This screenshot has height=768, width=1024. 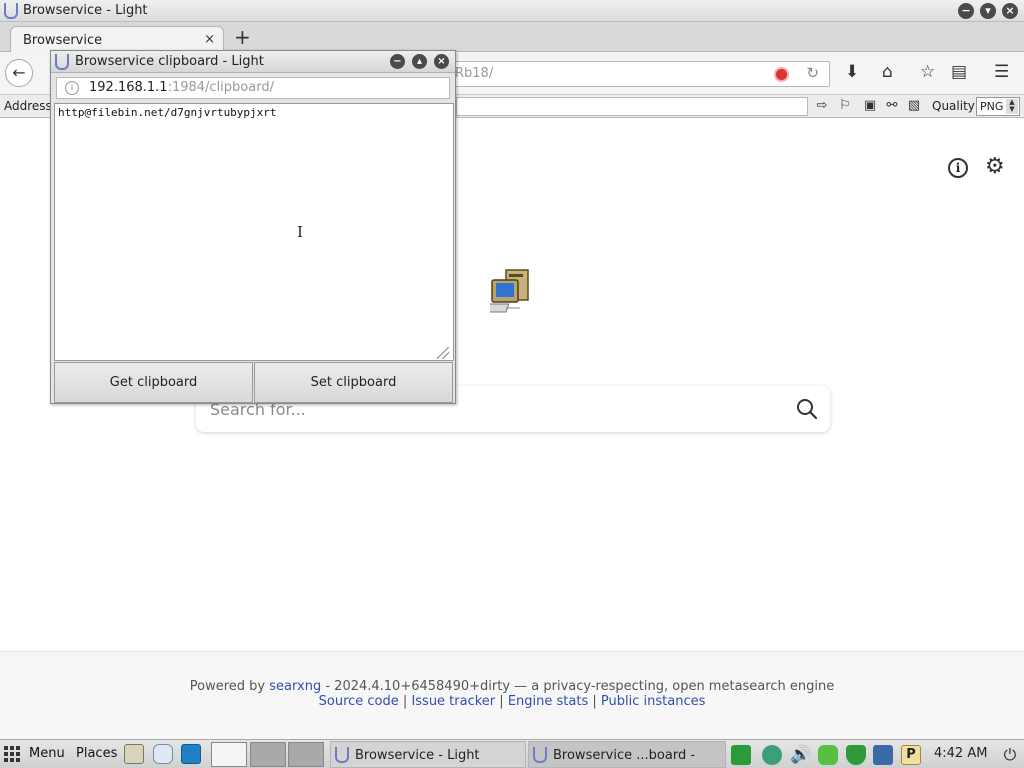 What do you see at coordinates (153, 382) in the screenshot?
I see `get-clipboard-button: Get clipboard` at bounding box center [153, 382].